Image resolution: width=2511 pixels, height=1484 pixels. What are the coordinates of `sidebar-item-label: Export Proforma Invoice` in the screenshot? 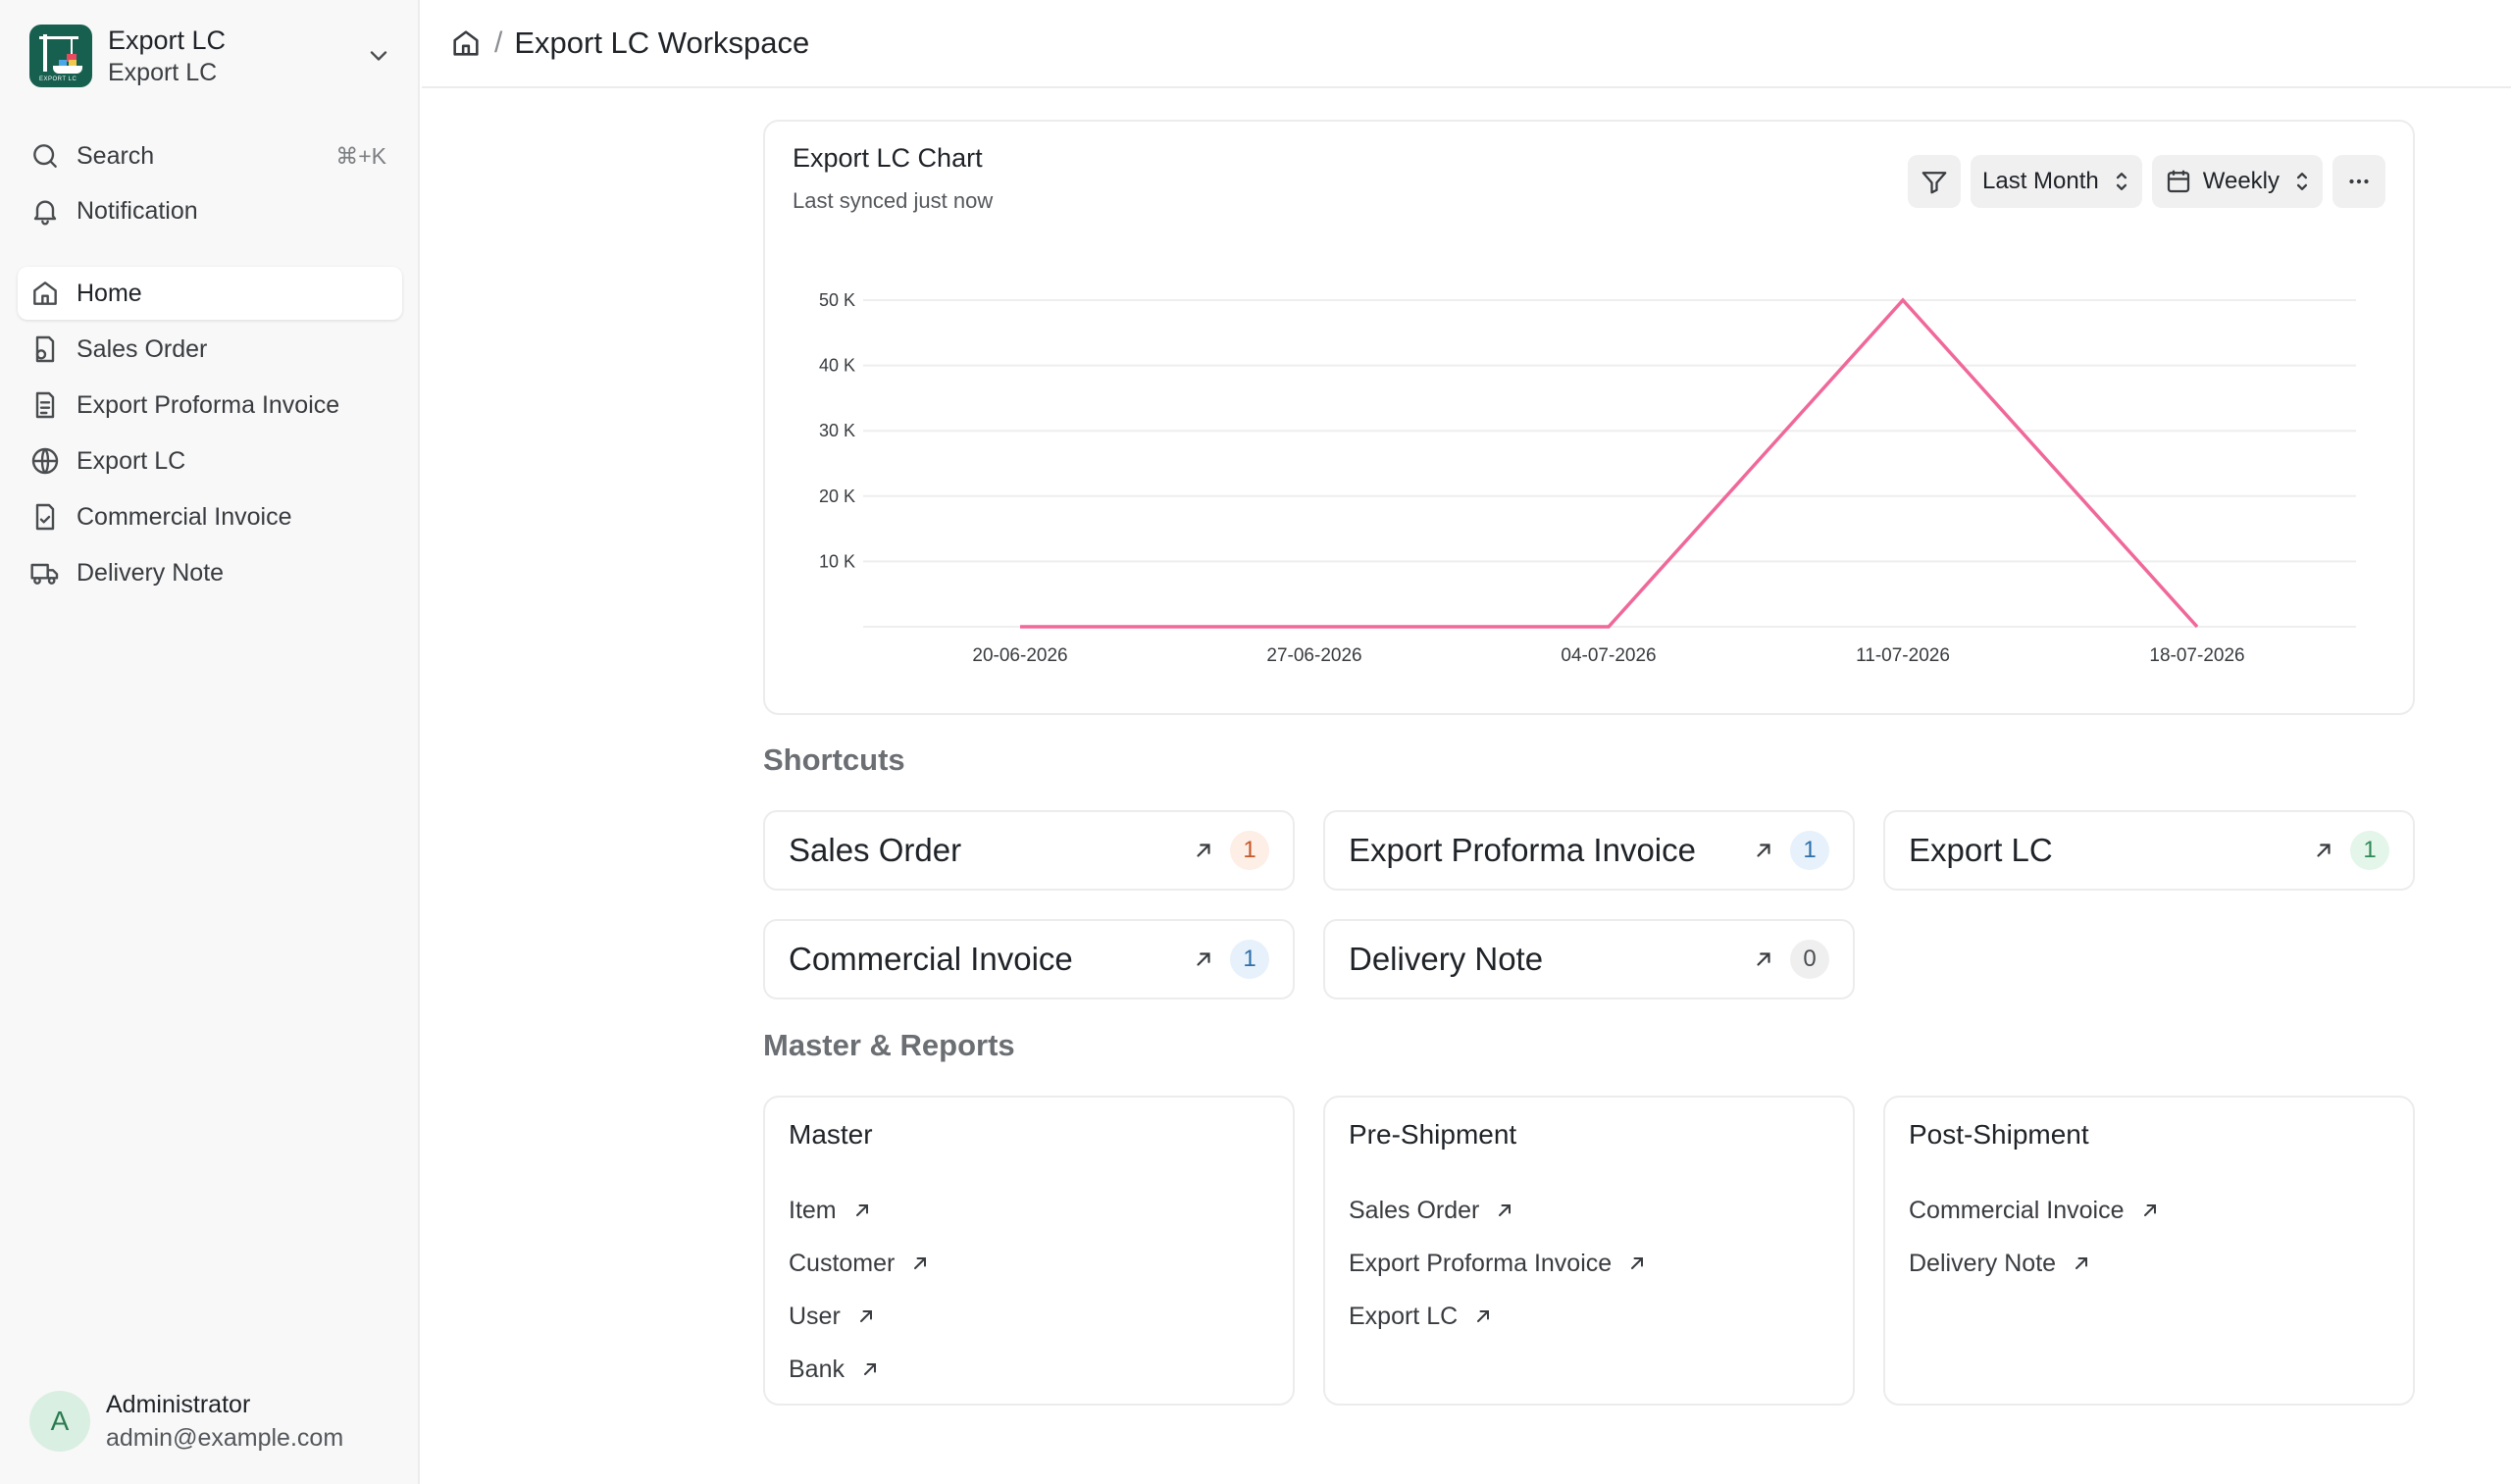 It's located at (208, 405).